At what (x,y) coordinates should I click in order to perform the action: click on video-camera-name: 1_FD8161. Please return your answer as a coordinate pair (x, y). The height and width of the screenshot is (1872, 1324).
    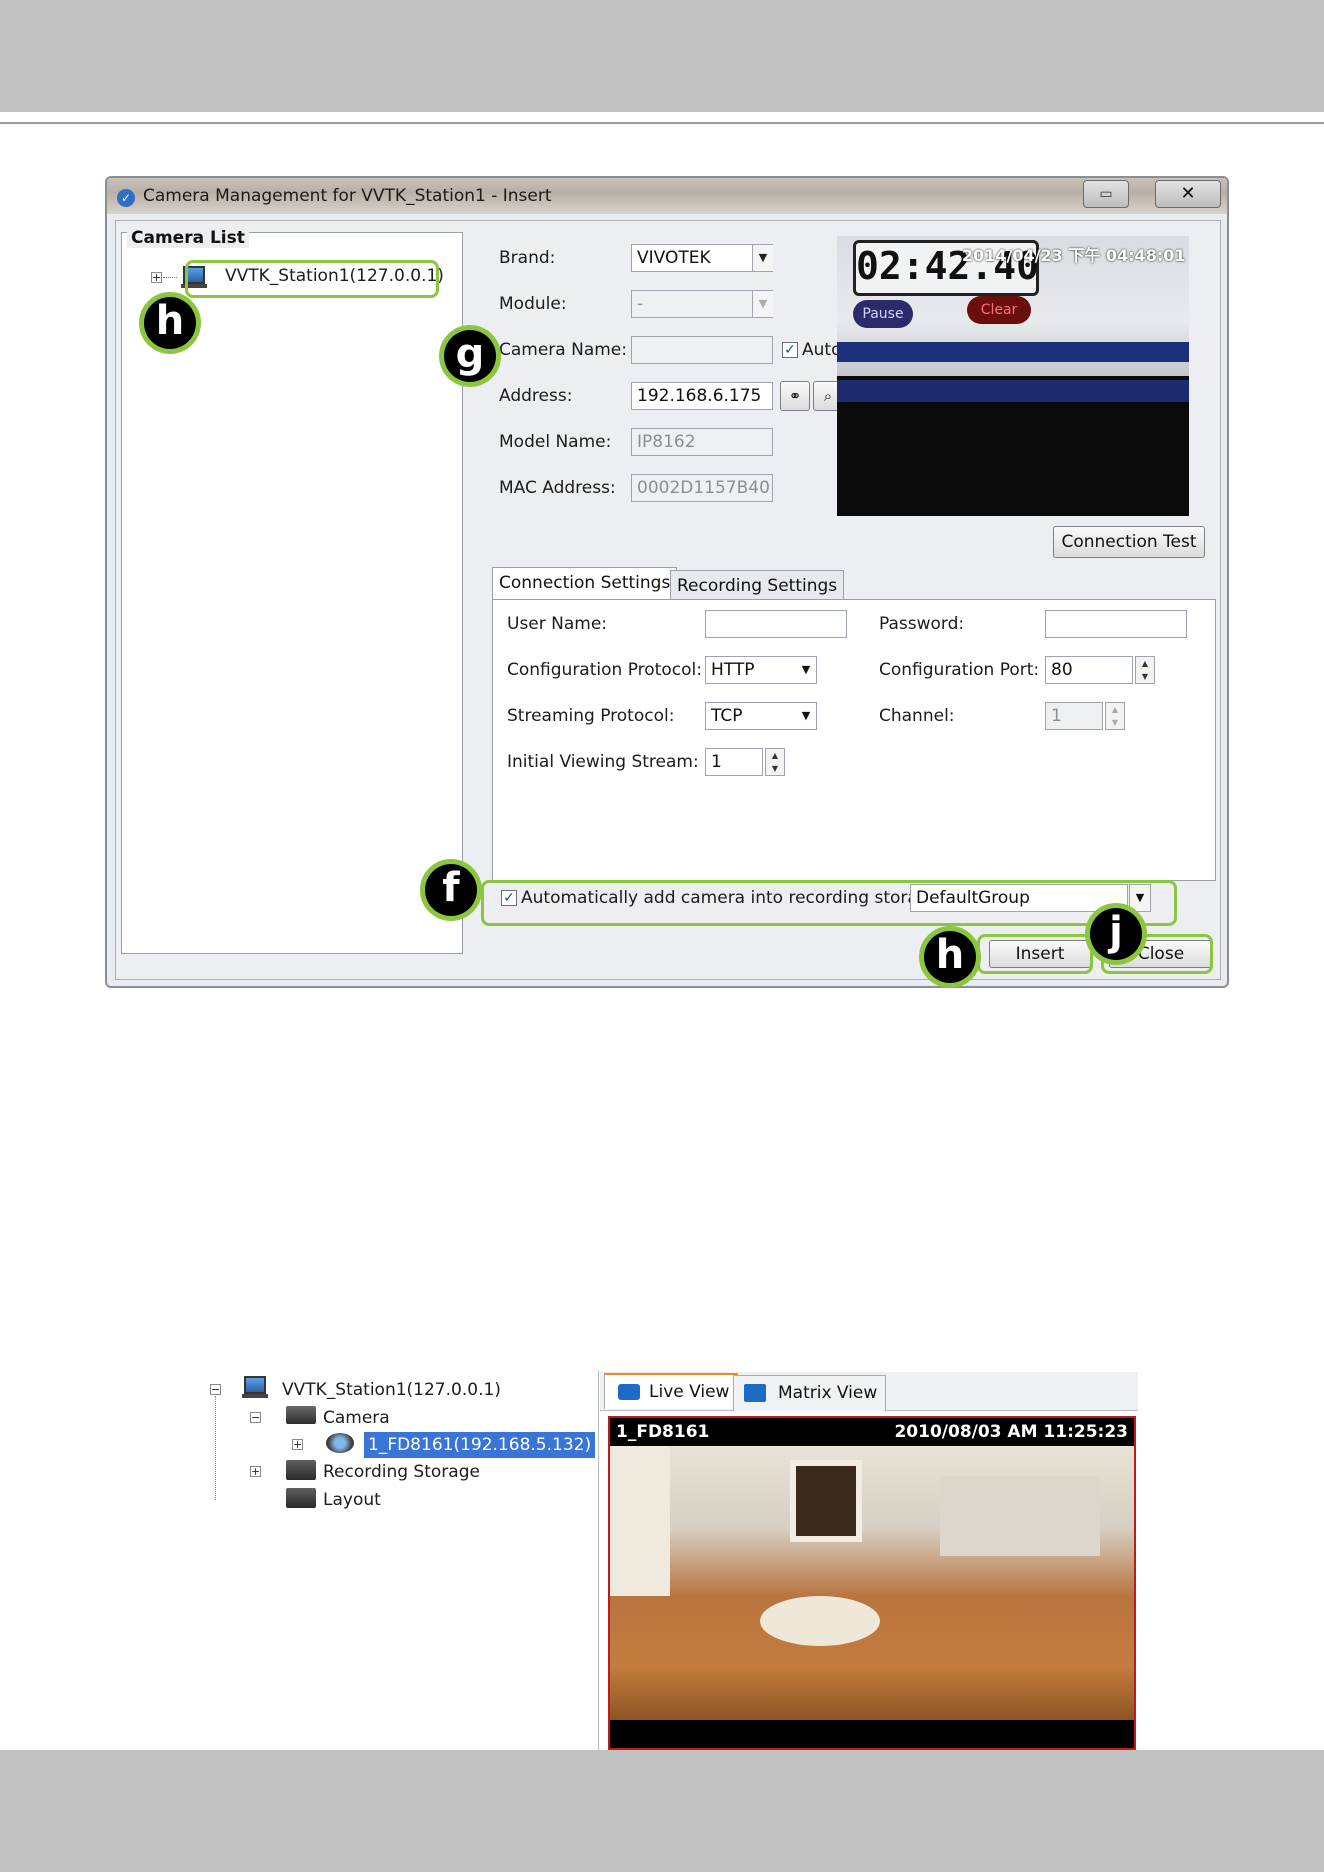
    Looking at the image, I should click on (663, 1432).